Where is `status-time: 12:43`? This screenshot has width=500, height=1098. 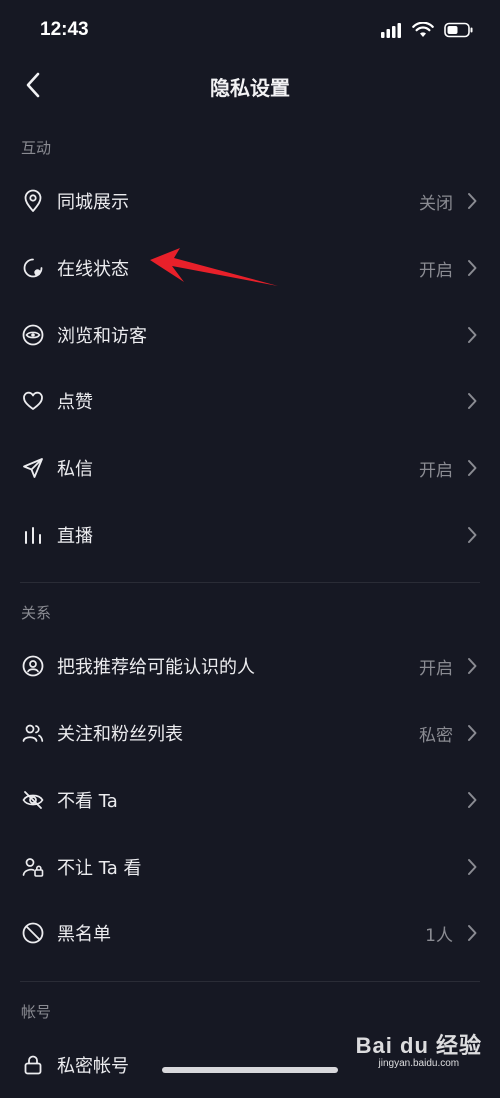
status-time: 12:43 is located at coordinates (64, 29).